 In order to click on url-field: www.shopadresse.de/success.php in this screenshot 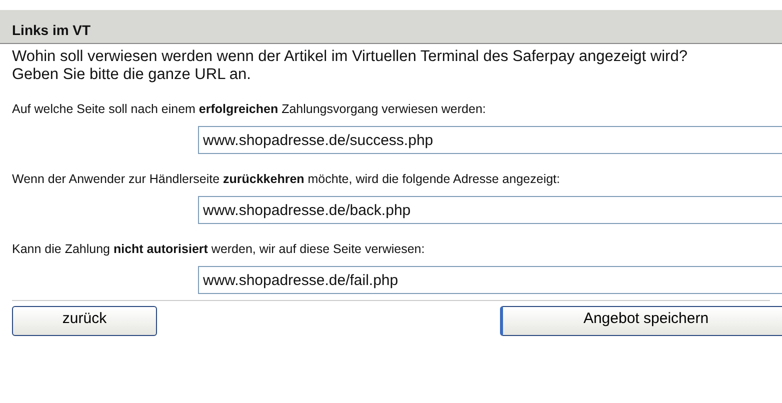, I will do `click(490, 140)`.